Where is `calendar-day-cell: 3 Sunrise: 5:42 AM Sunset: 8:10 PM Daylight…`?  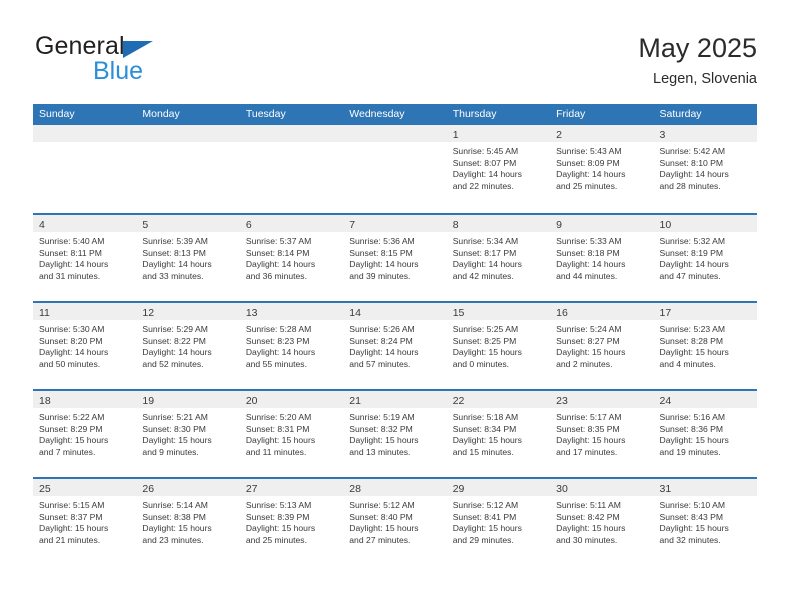 calendar-day-cell: 3 Sunrise: 5:42 AM Sunset: 8:10 PM Daylight… is located at coordinates (705, 169).